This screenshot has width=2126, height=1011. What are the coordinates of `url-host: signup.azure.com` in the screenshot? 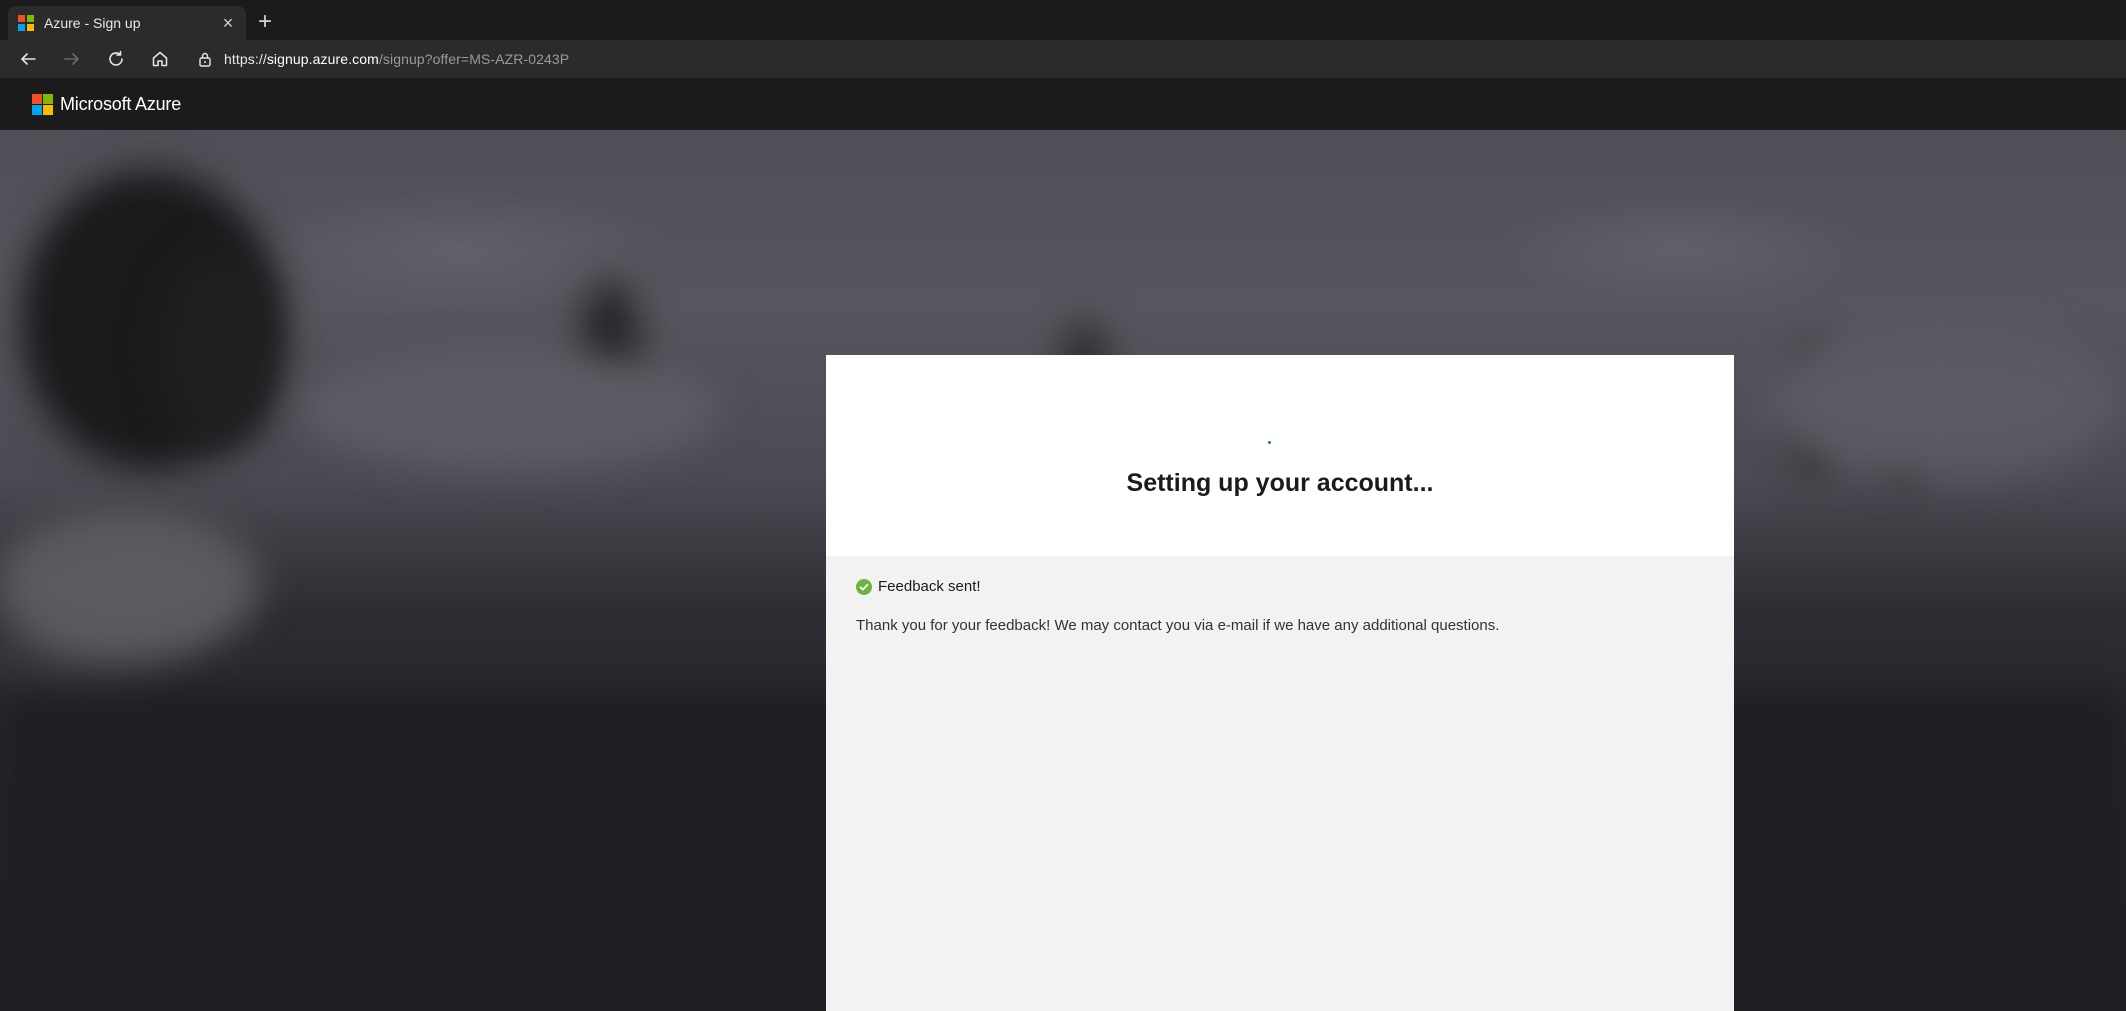 It's located at (322, 59).